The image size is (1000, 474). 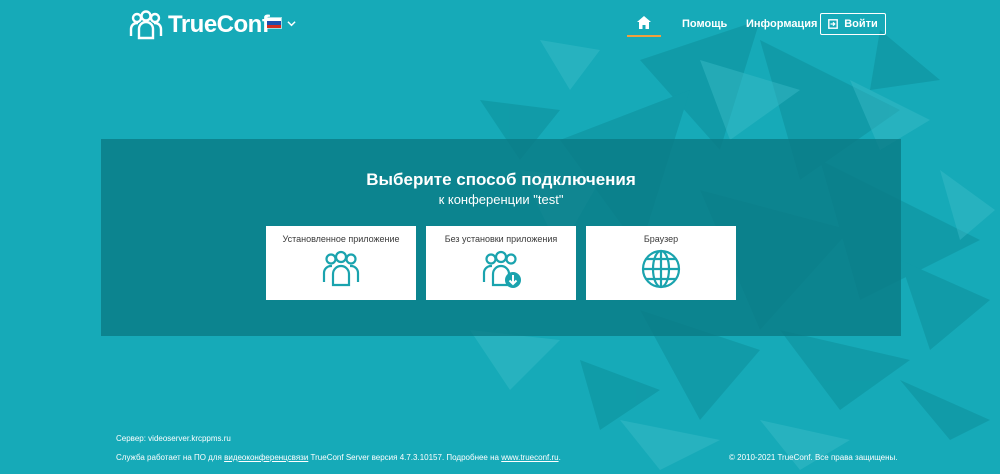 I want to click on nav-home, so click(x=644, y=25).